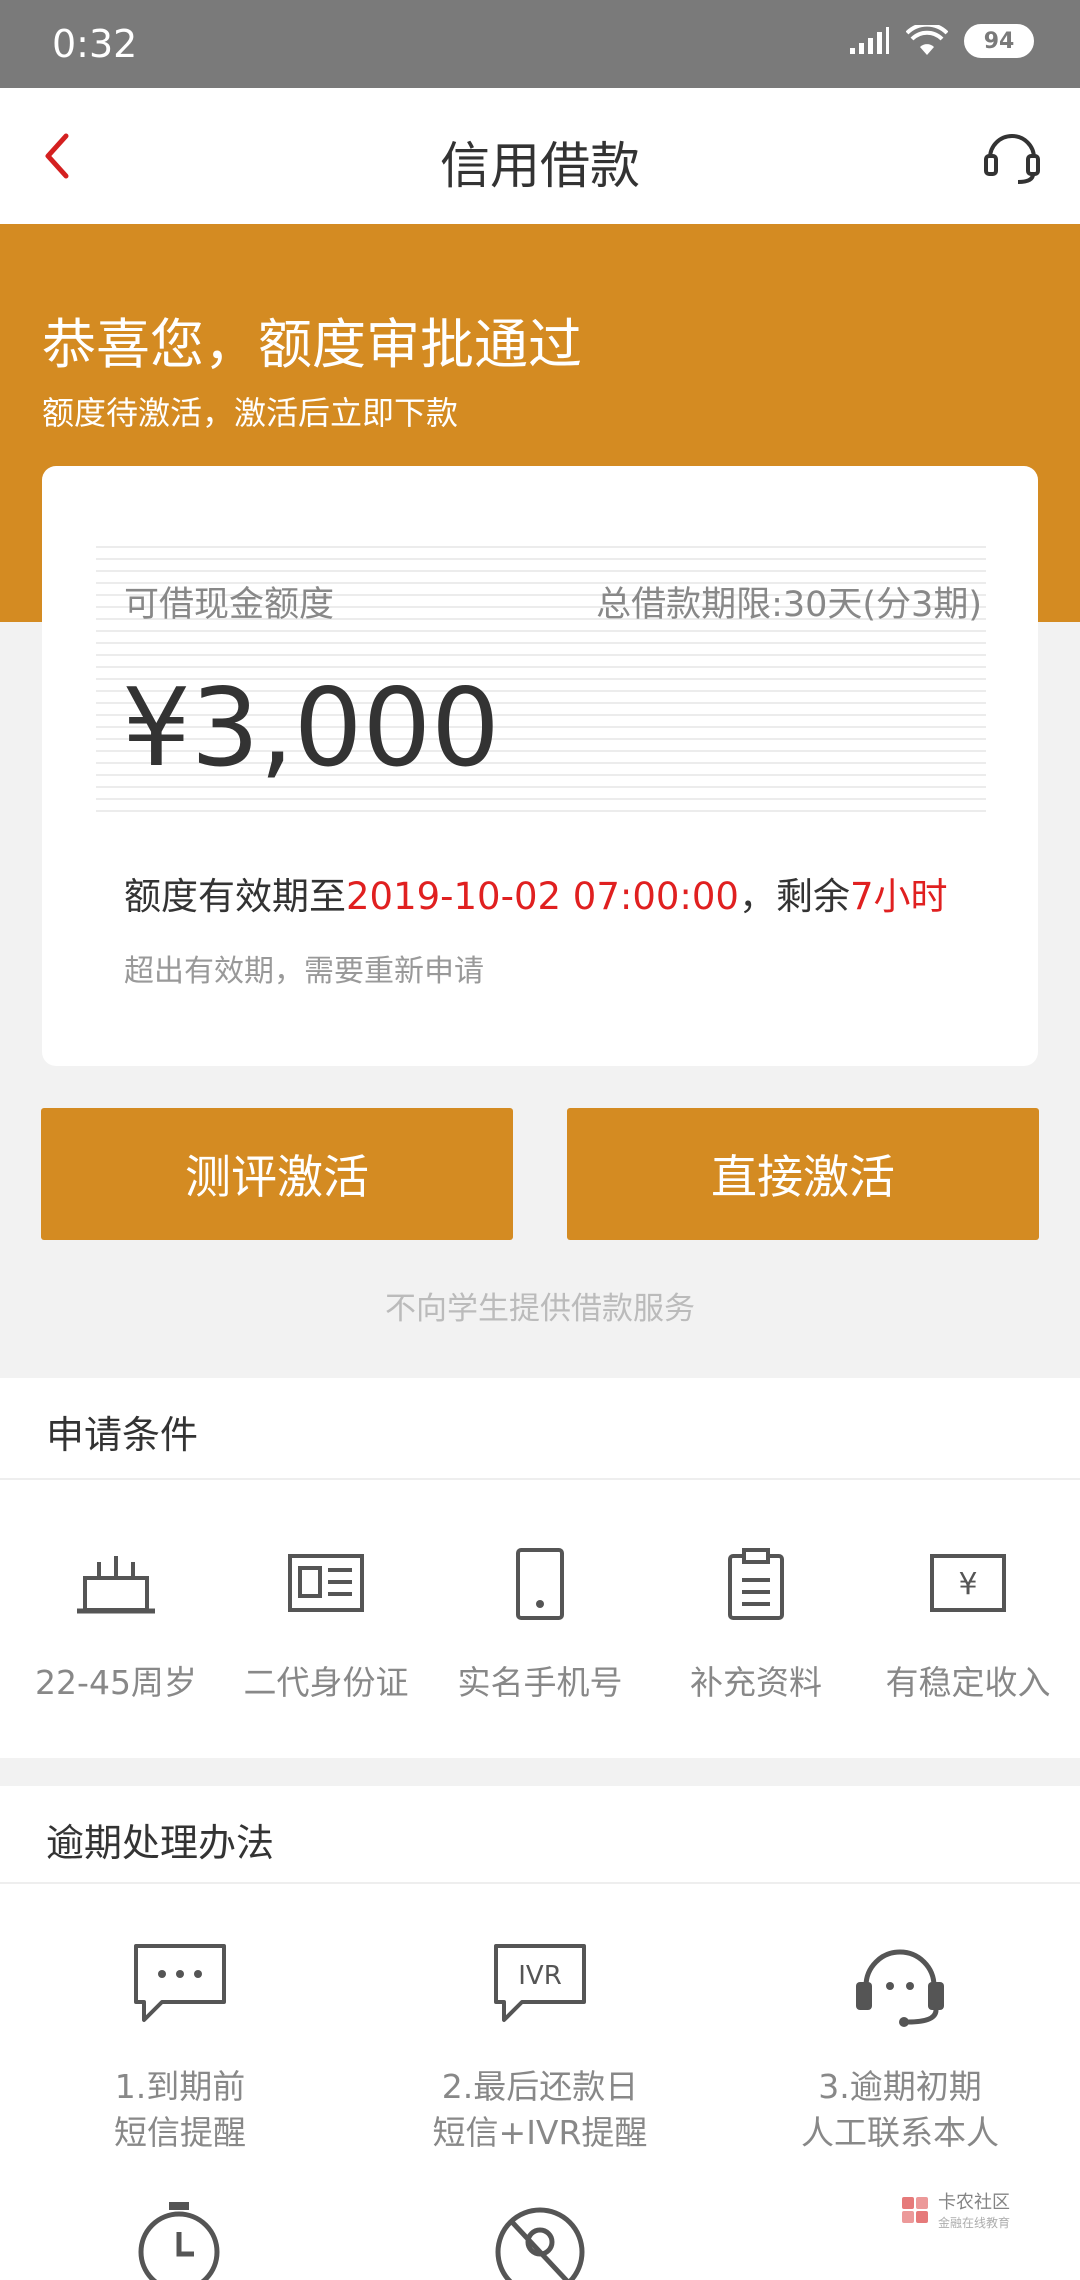 This screenshot has height=2280, width=1080. Describe the element at coordinates (312, 344) in the screenshot. I see `approval-headline: 恭喜您，额度审批通过` at that location.